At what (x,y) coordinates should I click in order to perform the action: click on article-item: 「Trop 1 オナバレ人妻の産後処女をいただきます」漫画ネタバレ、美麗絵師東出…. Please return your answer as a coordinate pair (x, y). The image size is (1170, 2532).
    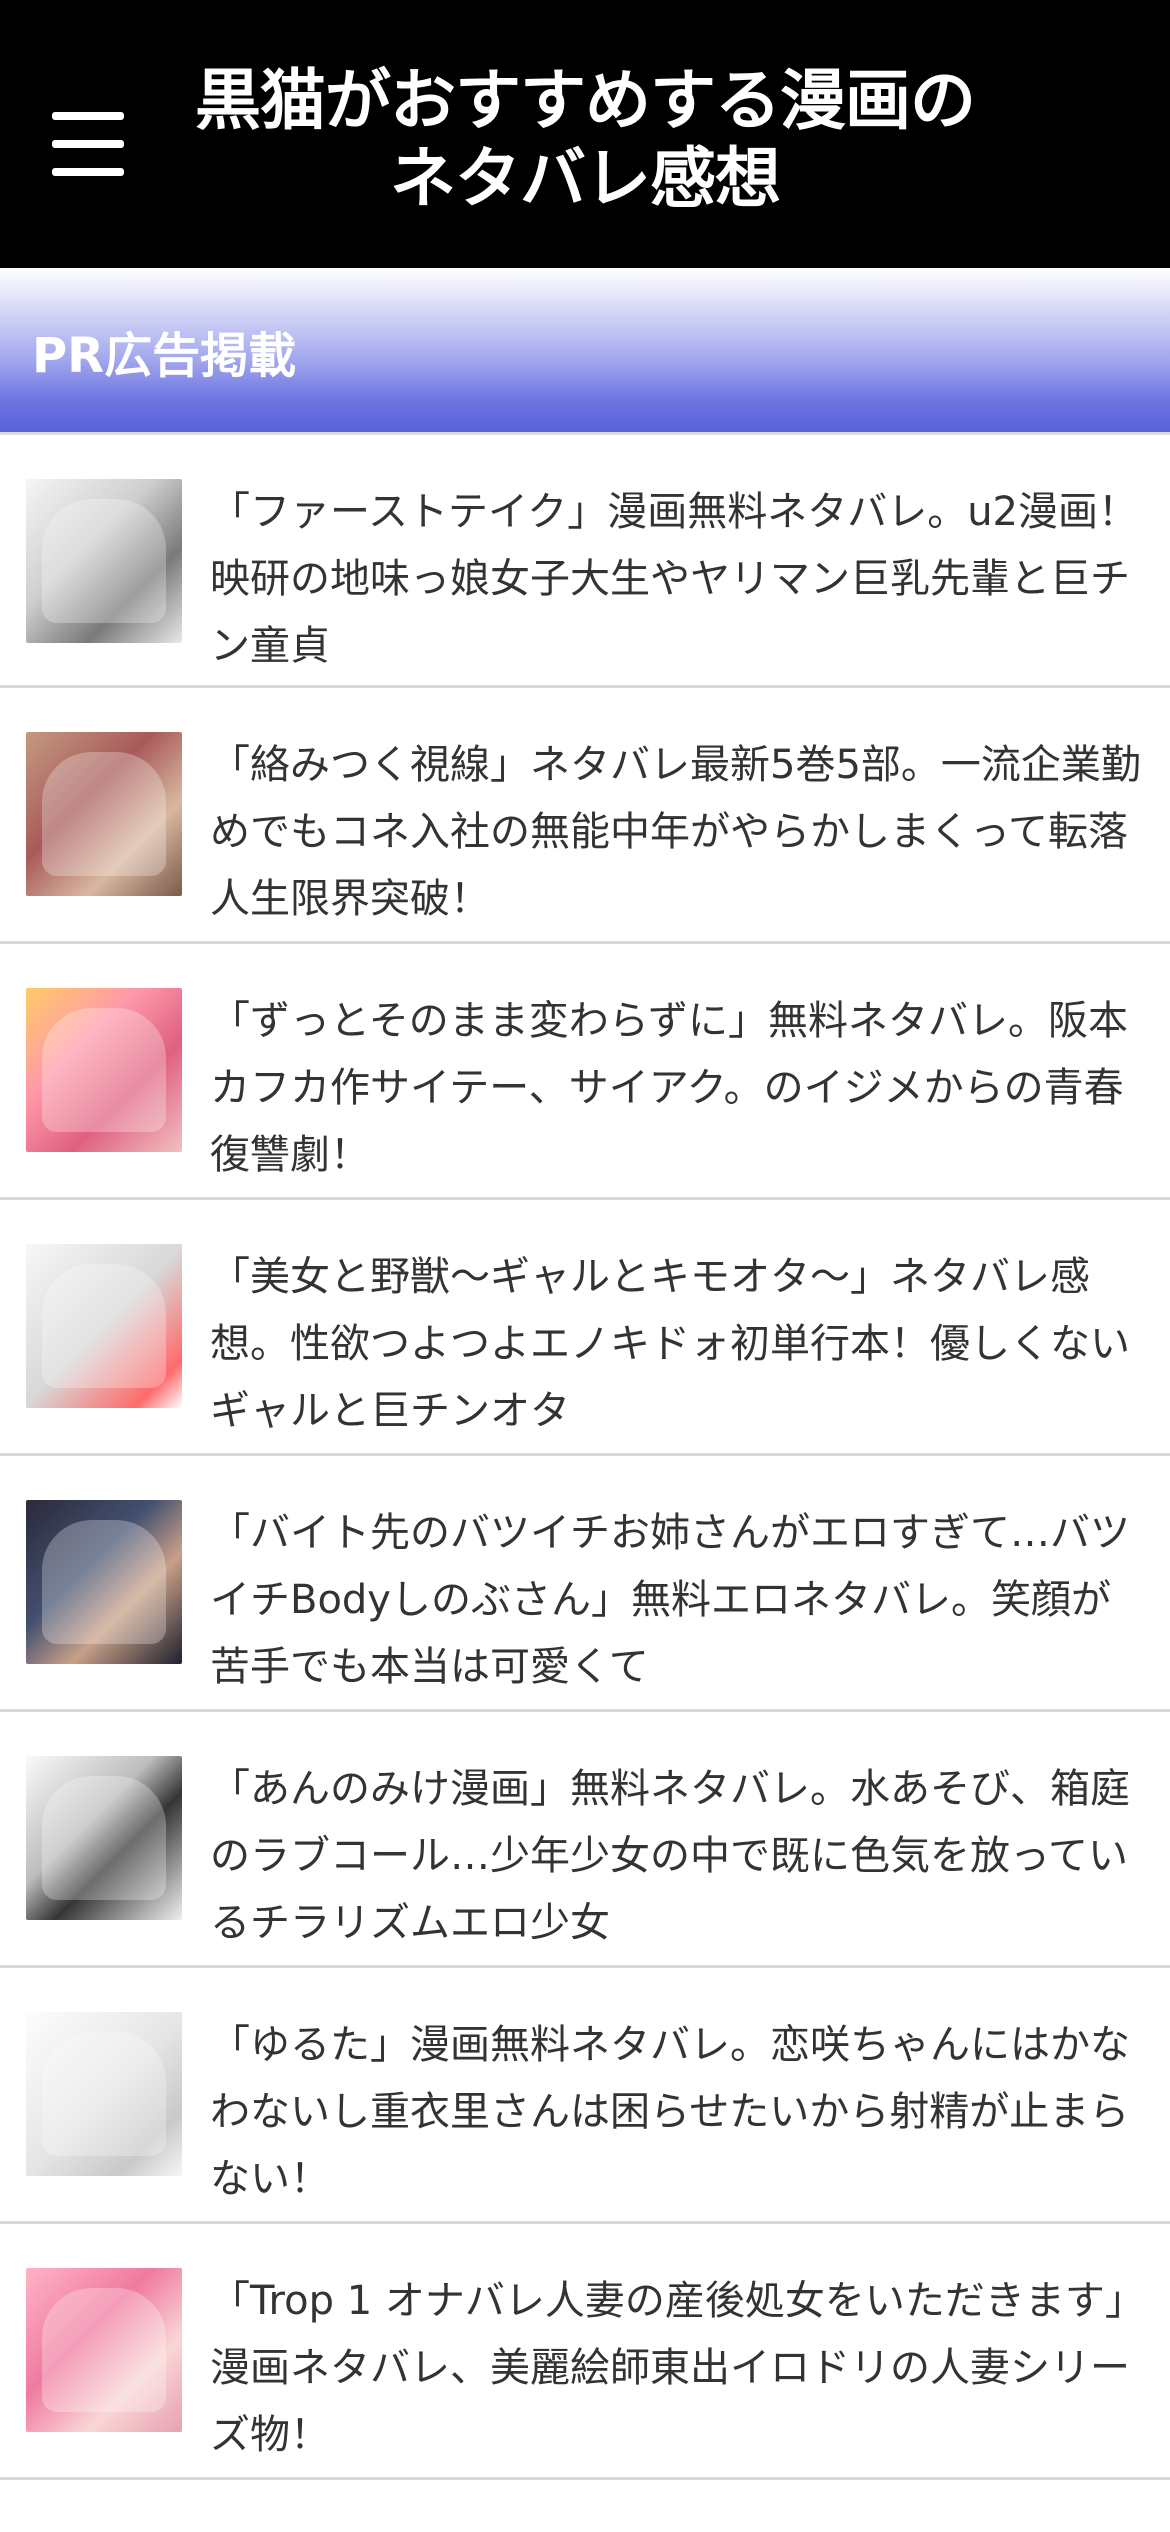
    Looking at the image, I should click on (585, 2352).